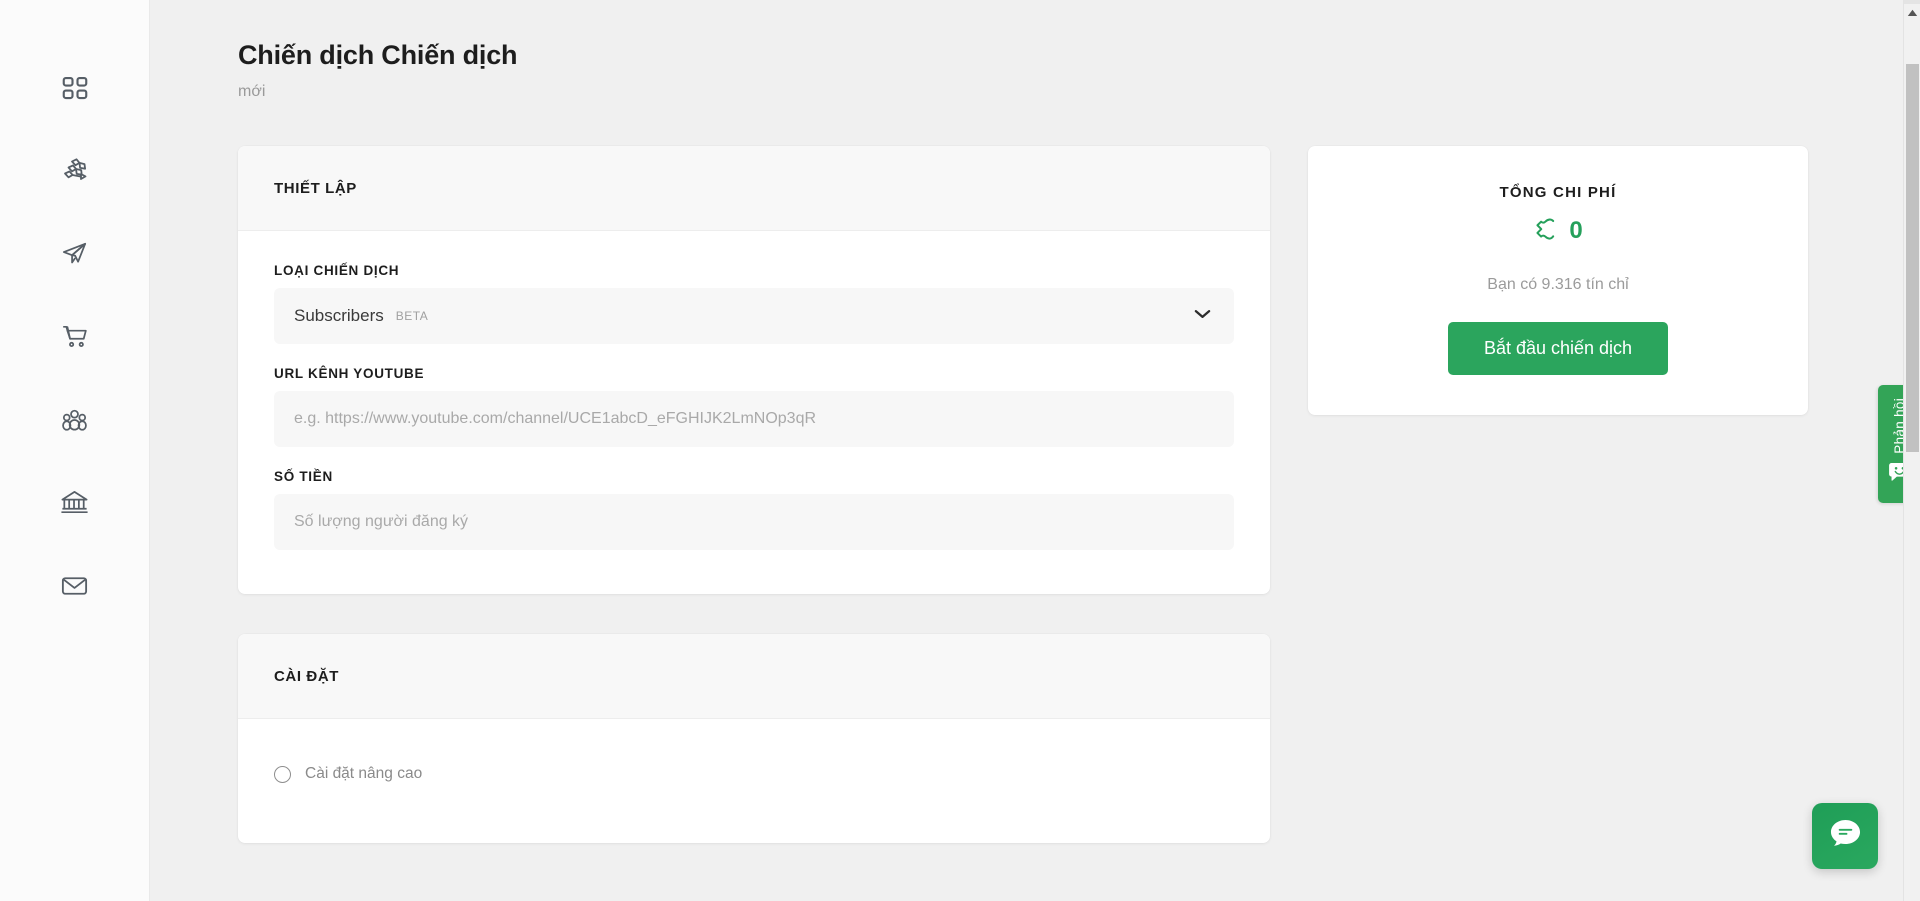  What do you see at coordinates (754, 522) in the screenshot?
I see `amount-input: Số lượng người đăng ký` at bounding box center [754, 522].